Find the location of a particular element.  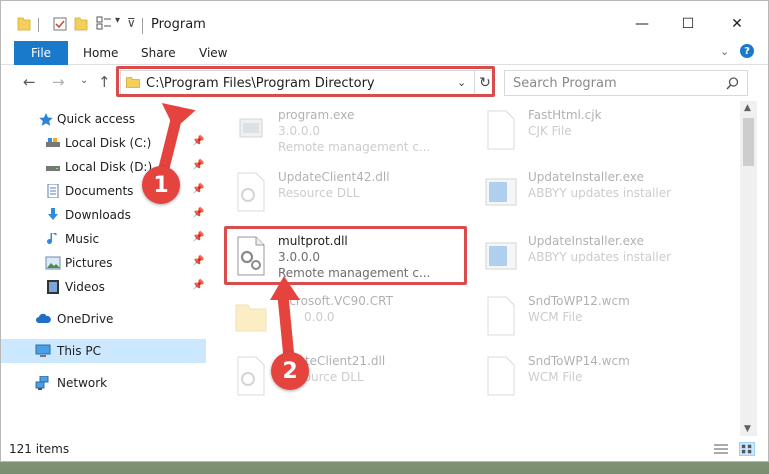

title-separator is located at coordinates (142, 26).